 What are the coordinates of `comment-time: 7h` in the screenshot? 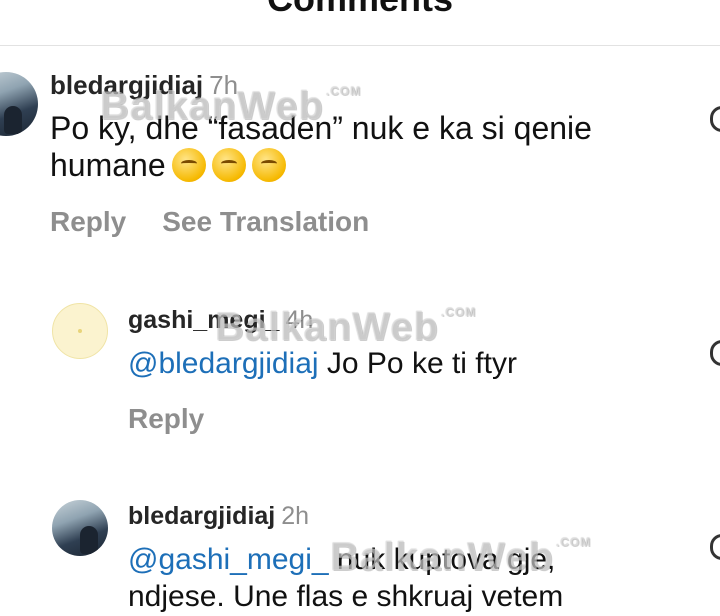 It's located at (224, 85).